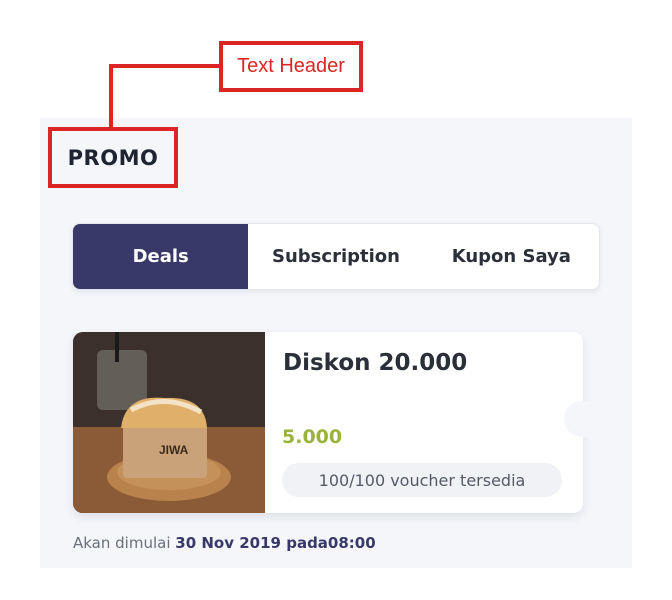 This screenshot has width=672, height=600. What do you see at coordinates (111, 97) in the screenshot?
I see `annotation-connector-vertical` at bounding box center [111, 97].